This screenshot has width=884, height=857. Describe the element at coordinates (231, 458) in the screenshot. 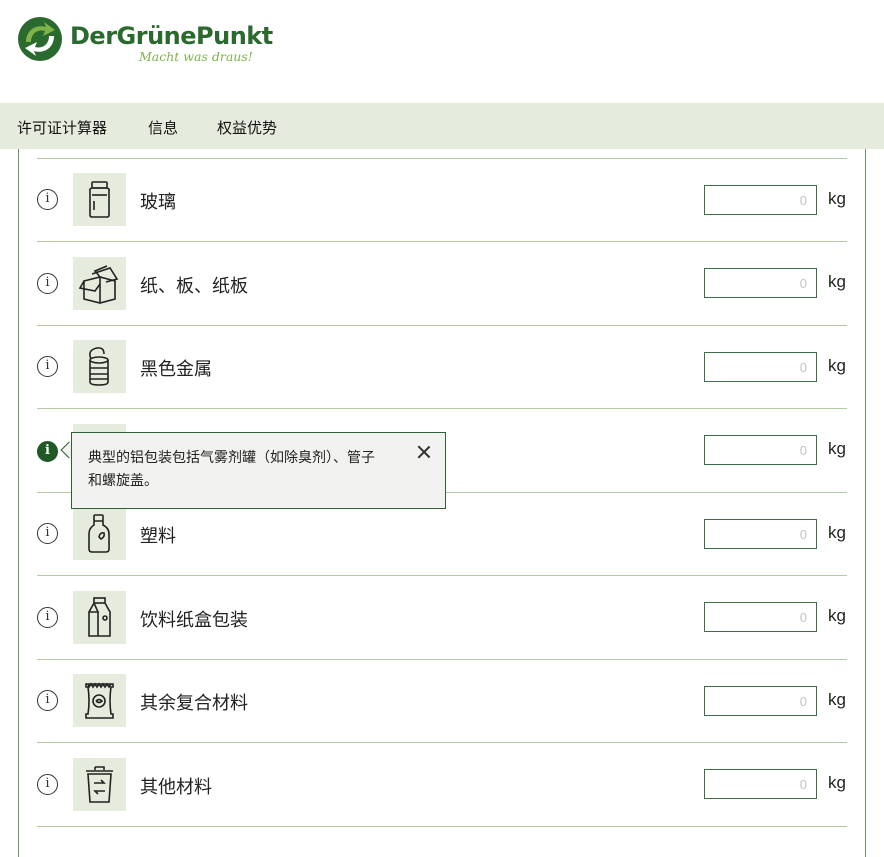

I see `tooltip-text-line: 典型的铝包装包括气雾剂罐（如除臭剂）、管子` at that location.